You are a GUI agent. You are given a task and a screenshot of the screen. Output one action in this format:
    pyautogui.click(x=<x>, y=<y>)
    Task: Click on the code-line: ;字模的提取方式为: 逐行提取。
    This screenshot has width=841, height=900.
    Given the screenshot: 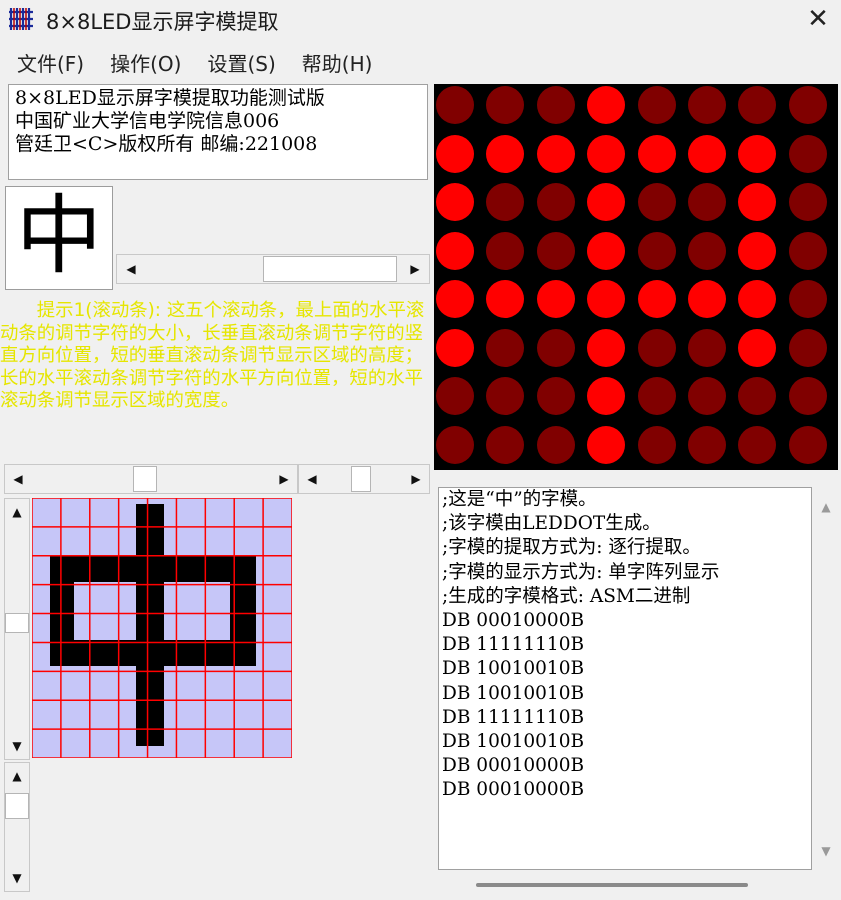 What is the action you would take?
    pyautogui.click(x=571, y=548)
    